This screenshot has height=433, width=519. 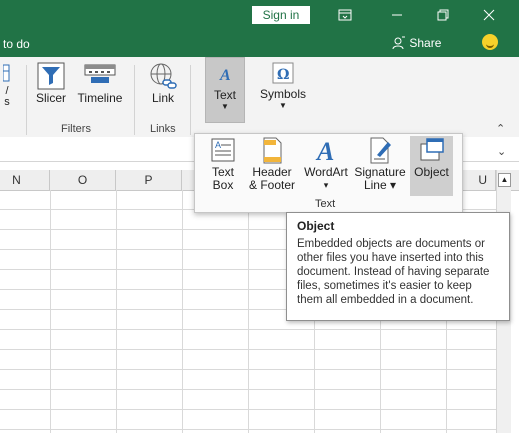 I want to click on text-a-icon: A, so click(x=225, y=75).